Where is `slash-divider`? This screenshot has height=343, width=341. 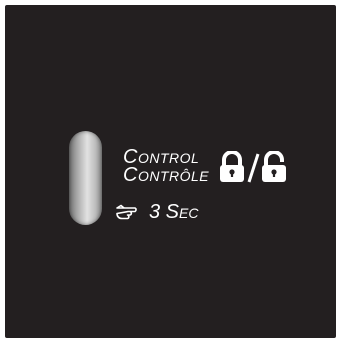 slash-divider is located at coordinates (253, 168).